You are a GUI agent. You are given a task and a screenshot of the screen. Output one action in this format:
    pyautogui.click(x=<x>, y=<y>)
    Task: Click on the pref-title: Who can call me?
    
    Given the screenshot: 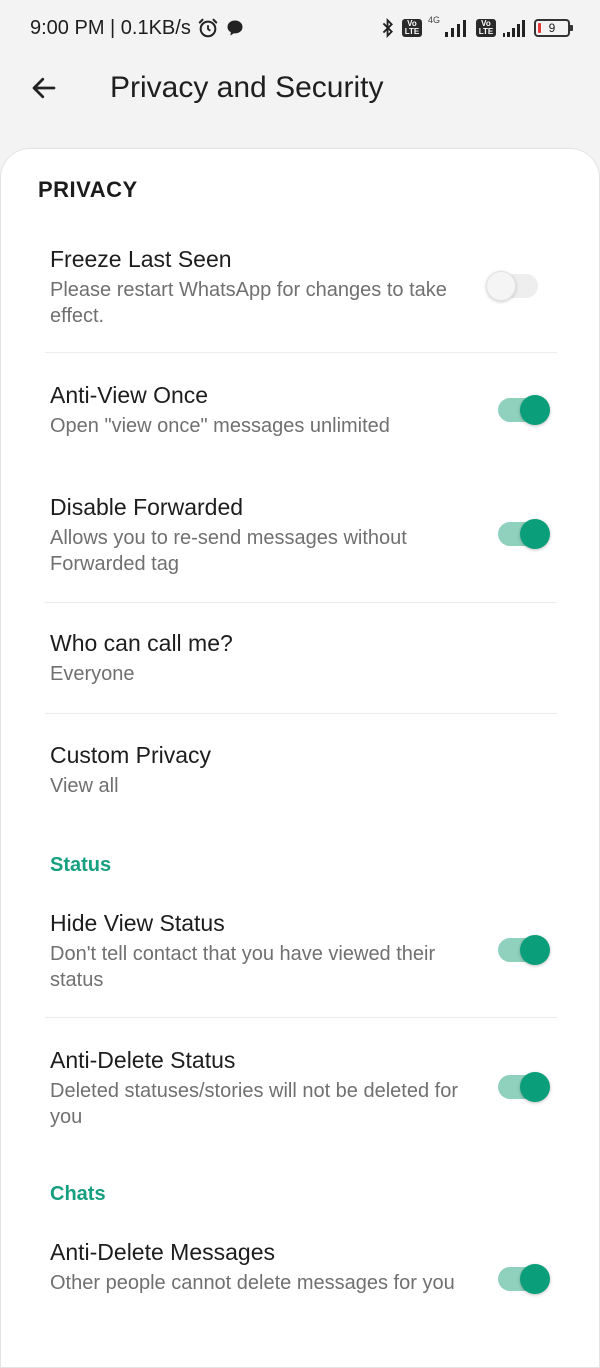 What is the action you would take?
    pyautogui.click(x=141, y=643)
    